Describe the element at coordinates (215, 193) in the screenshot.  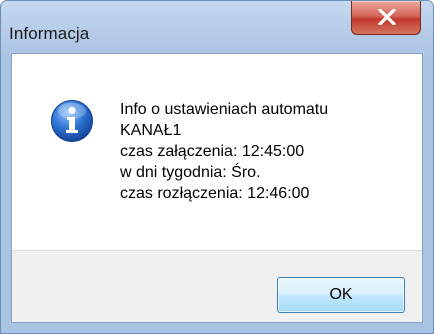
I see `message-line: czas rozłączenia: 12:46:00` at that location.